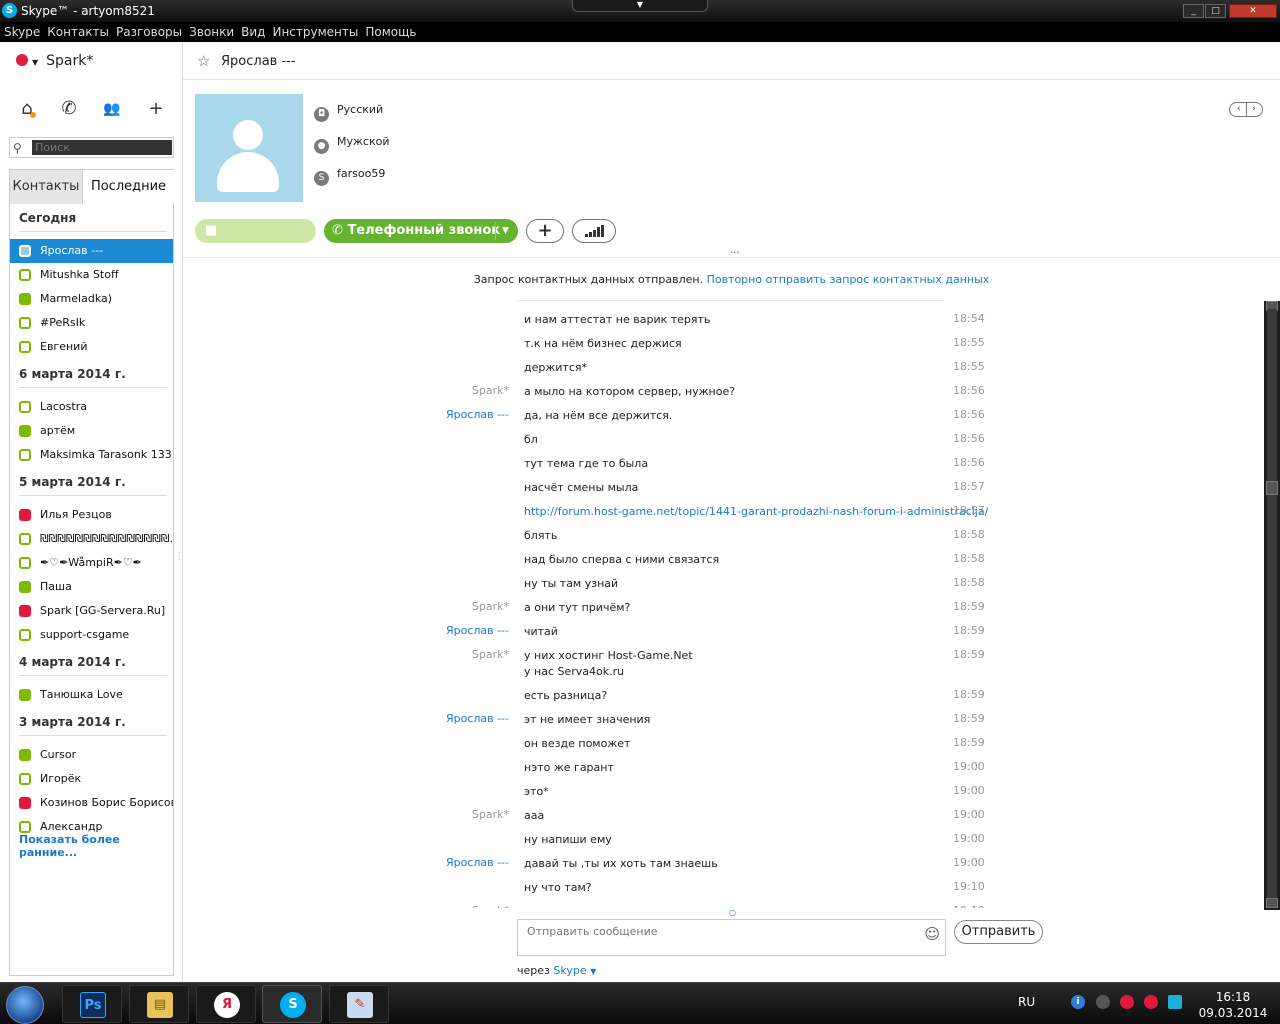 The height and width of the screenshot is (1024, 1280). I want to click on call-phone-icon: ✆, so click(69, 109).